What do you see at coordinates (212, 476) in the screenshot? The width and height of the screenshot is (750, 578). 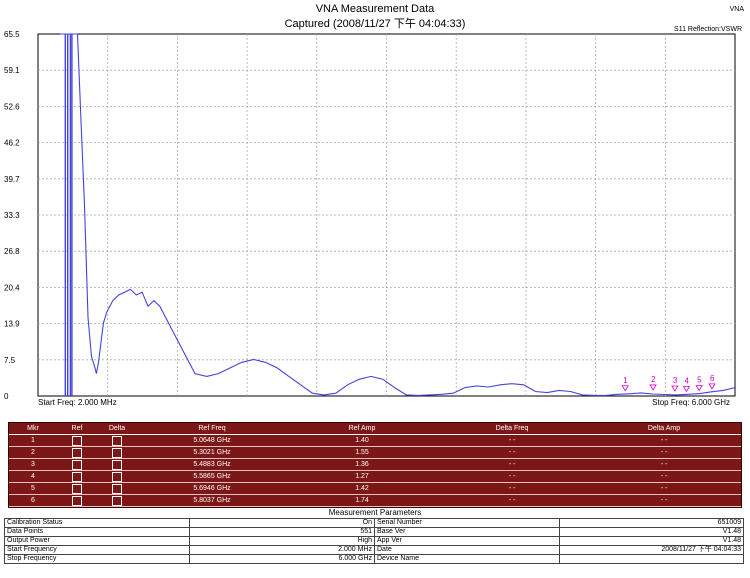 I see `ref-freq: 5.5865 GHz` at bounding box center [212, 476].